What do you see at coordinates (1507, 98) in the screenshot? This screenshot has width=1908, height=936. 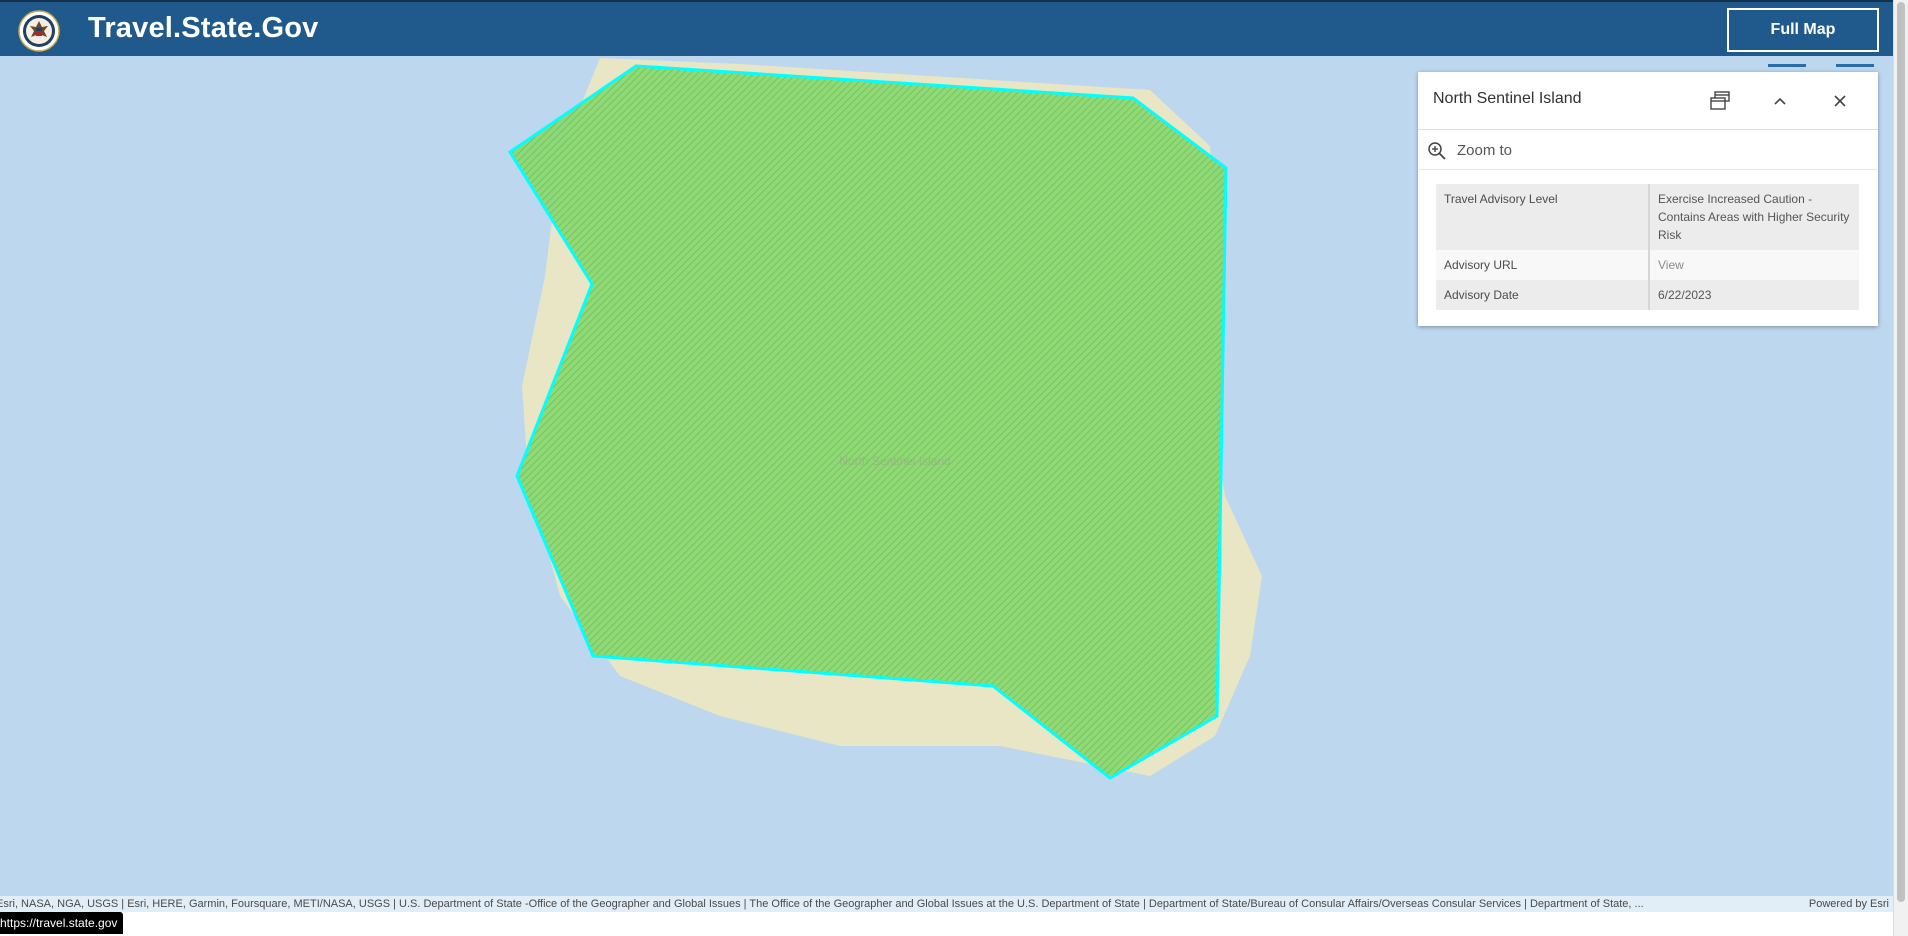 I see `popup-title: North Sentinel Island` at bounding box center [1507, 98].